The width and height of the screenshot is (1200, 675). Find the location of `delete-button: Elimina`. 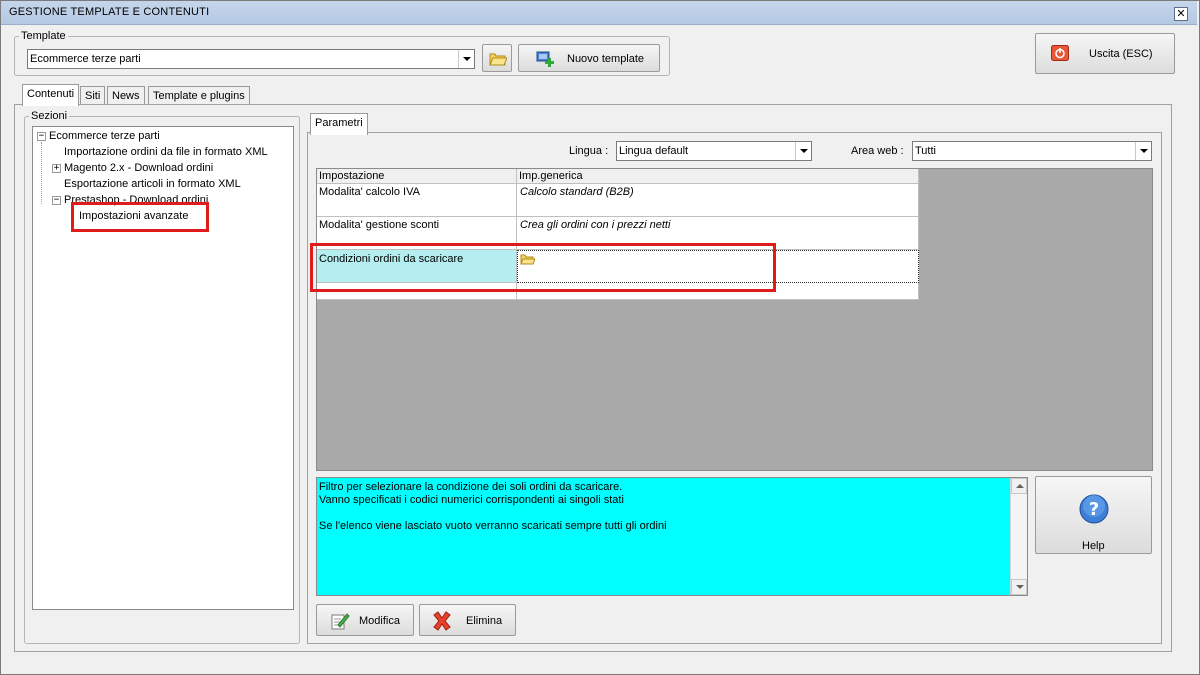

delete-button: Elimina is located at coordinates (467, 620).